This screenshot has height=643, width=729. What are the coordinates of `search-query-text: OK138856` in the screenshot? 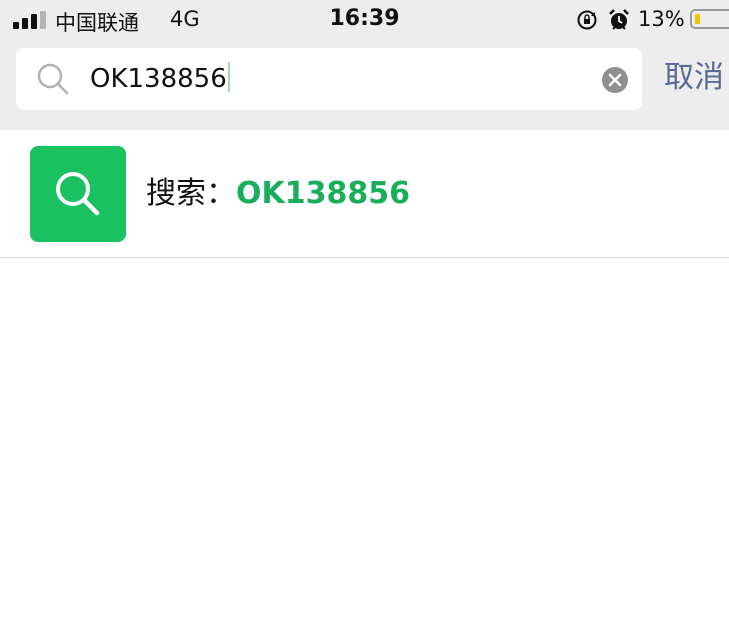 It's located at (160, 79).